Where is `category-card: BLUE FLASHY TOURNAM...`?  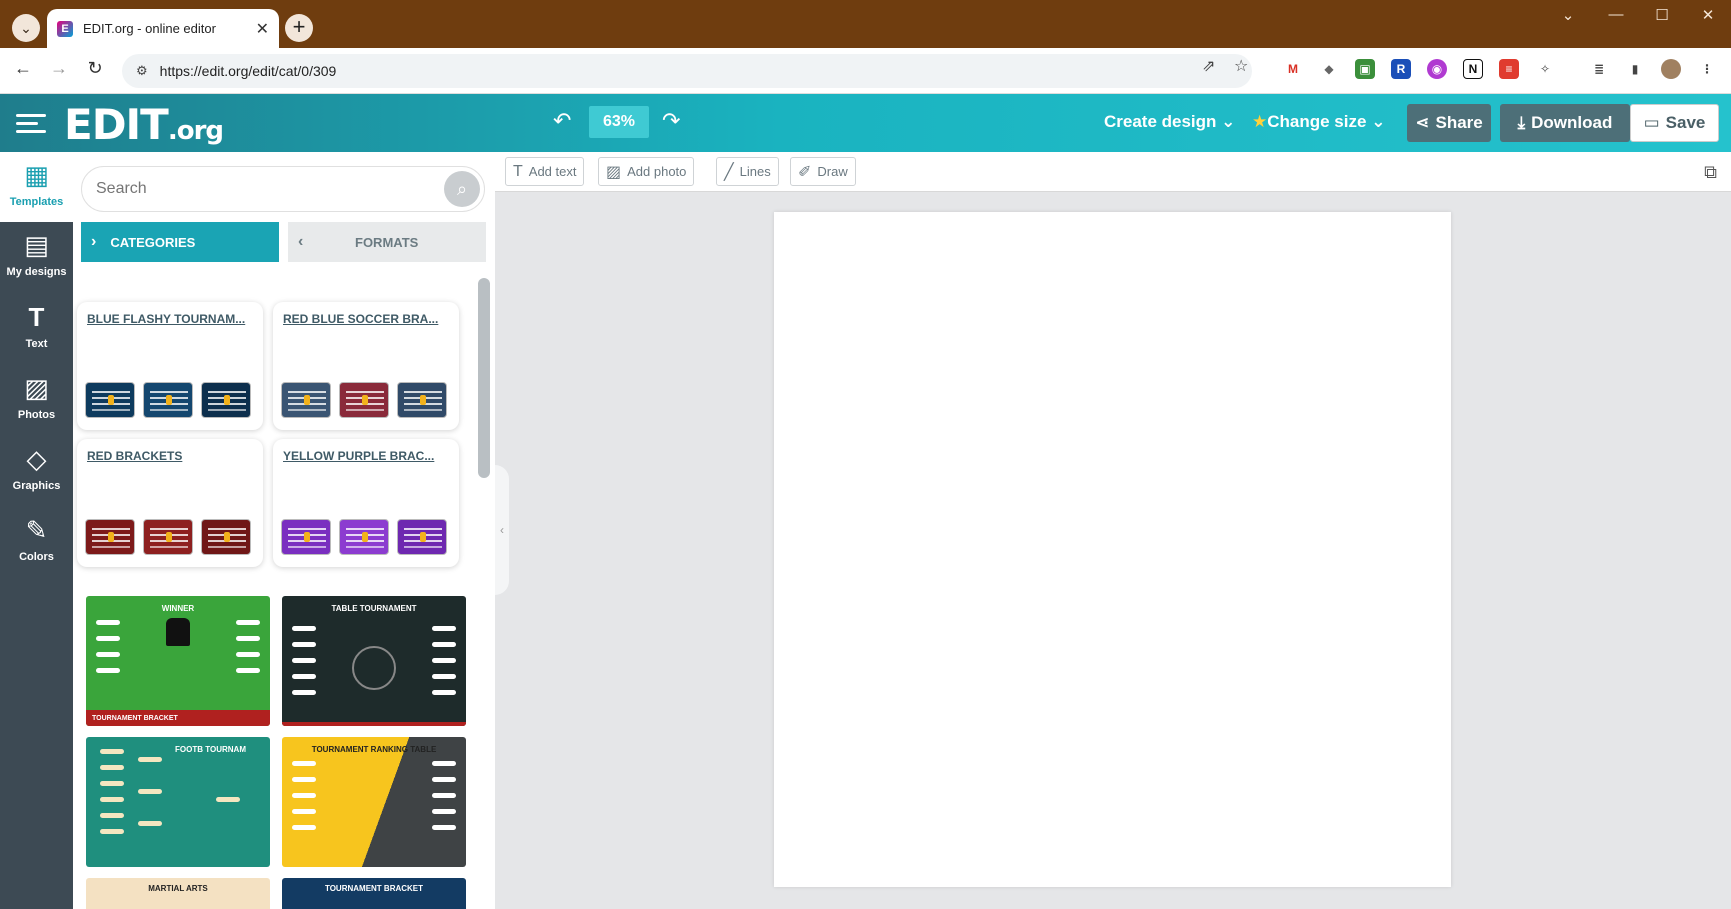
category-card: BLUE FLASHY TOURNAM... is located at coordinates (170, 366).